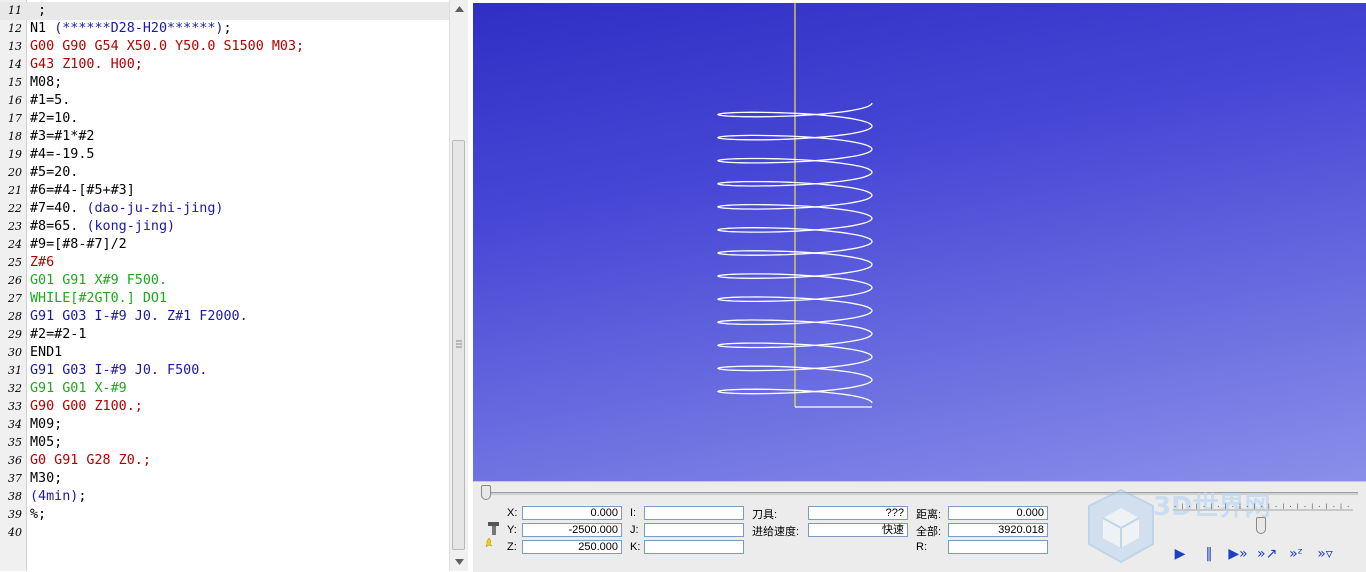  Describe the element at coordinates (15, 64) in the screenshot. I see `line-number: 14` at that location.